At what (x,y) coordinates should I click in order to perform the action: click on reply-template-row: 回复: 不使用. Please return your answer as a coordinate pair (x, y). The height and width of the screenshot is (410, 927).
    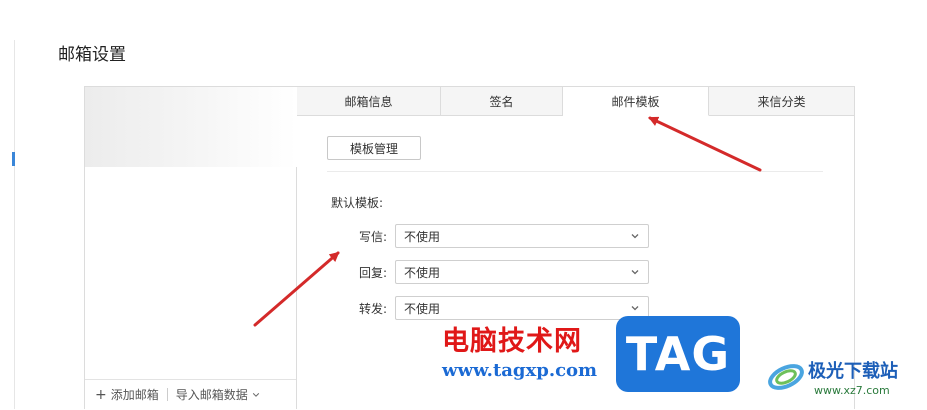
    Looking at the image, I should click on (473, 272).